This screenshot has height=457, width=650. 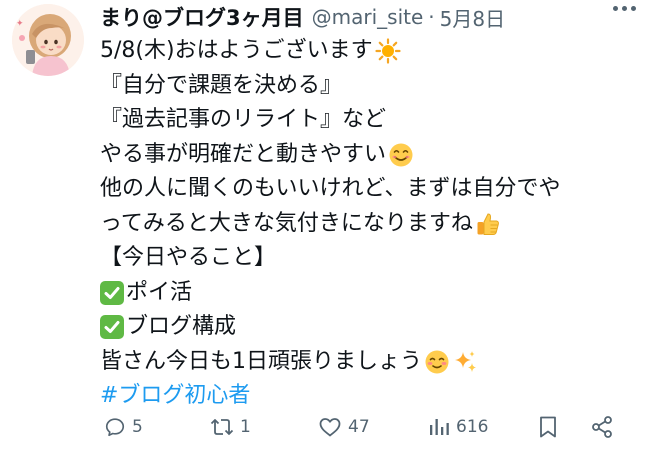 I want to click on blush-icon, so click(x=437, y=362).